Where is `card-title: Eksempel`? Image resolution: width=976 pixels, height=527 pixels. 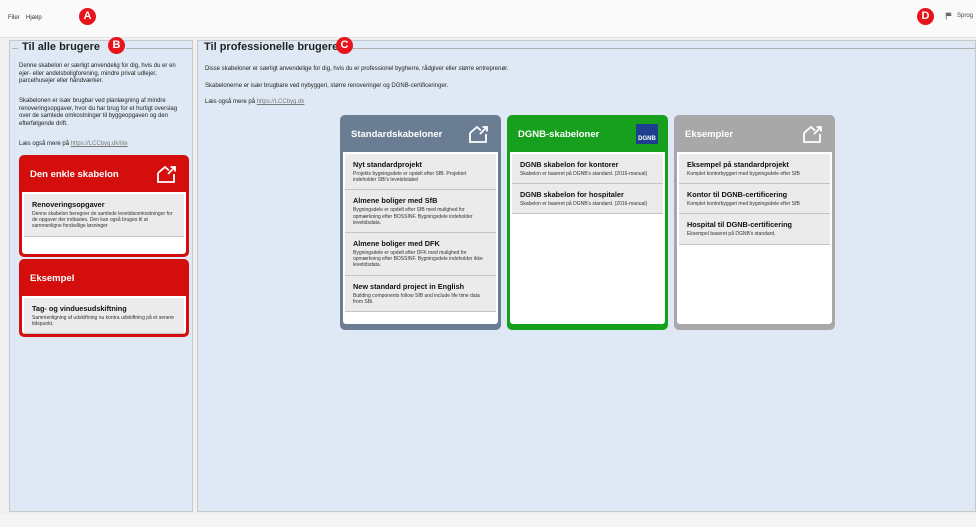
card-title: Eksempel is located at coordinates (52, 278).